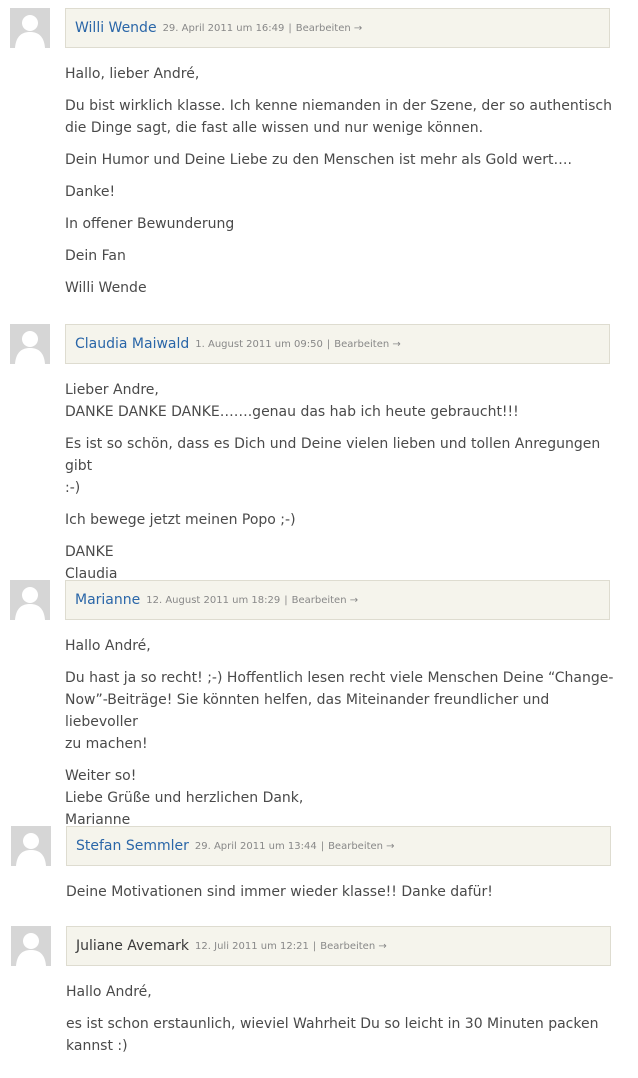 This screenshot has height=1078, width=638. Describe the element at coordinates (73, 488) in the screenshot. I see `comment-text-line: :-)` at that location.